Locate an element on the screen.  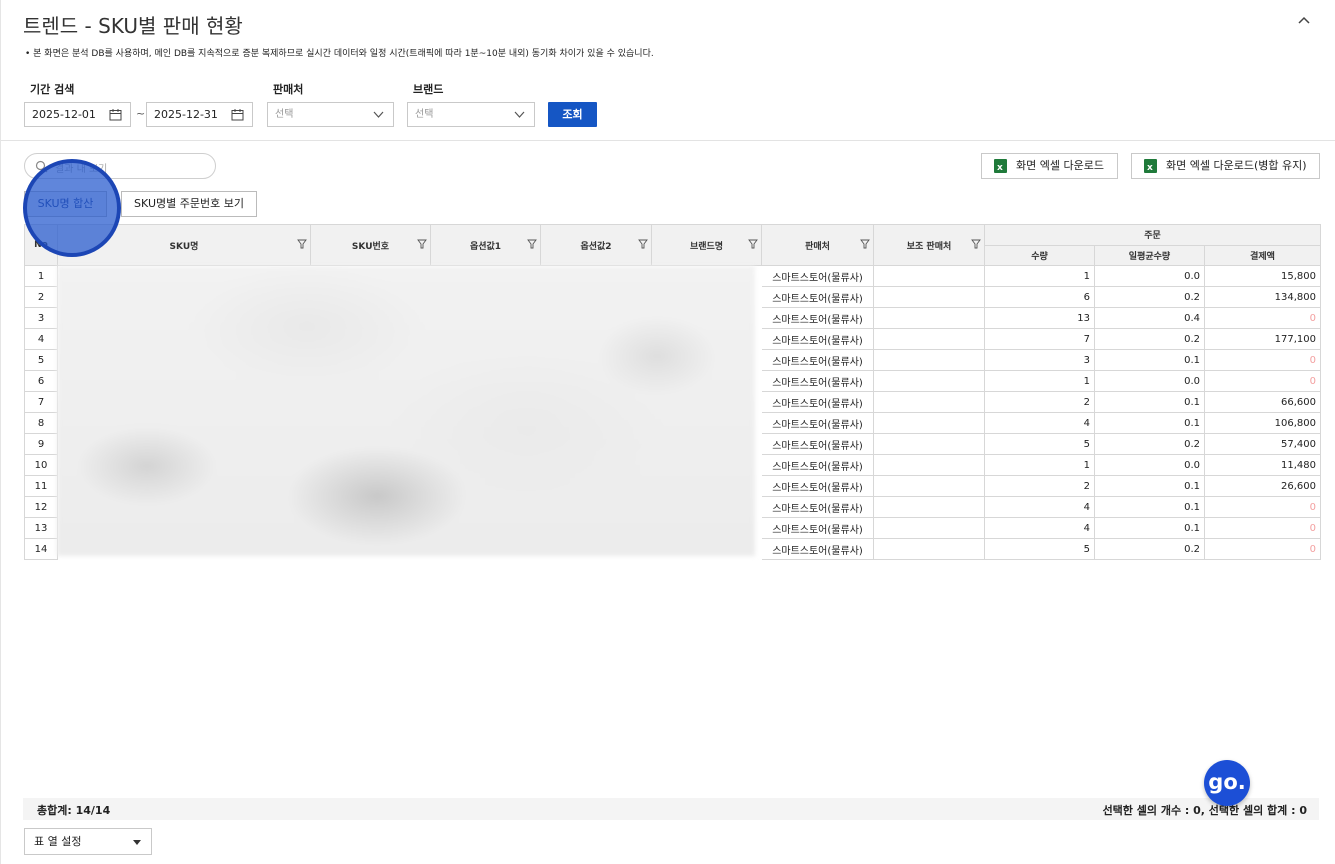
table-row: 14 스마트스토어(물류사) 5 0.2 0 is located at coordinates (673, 549).